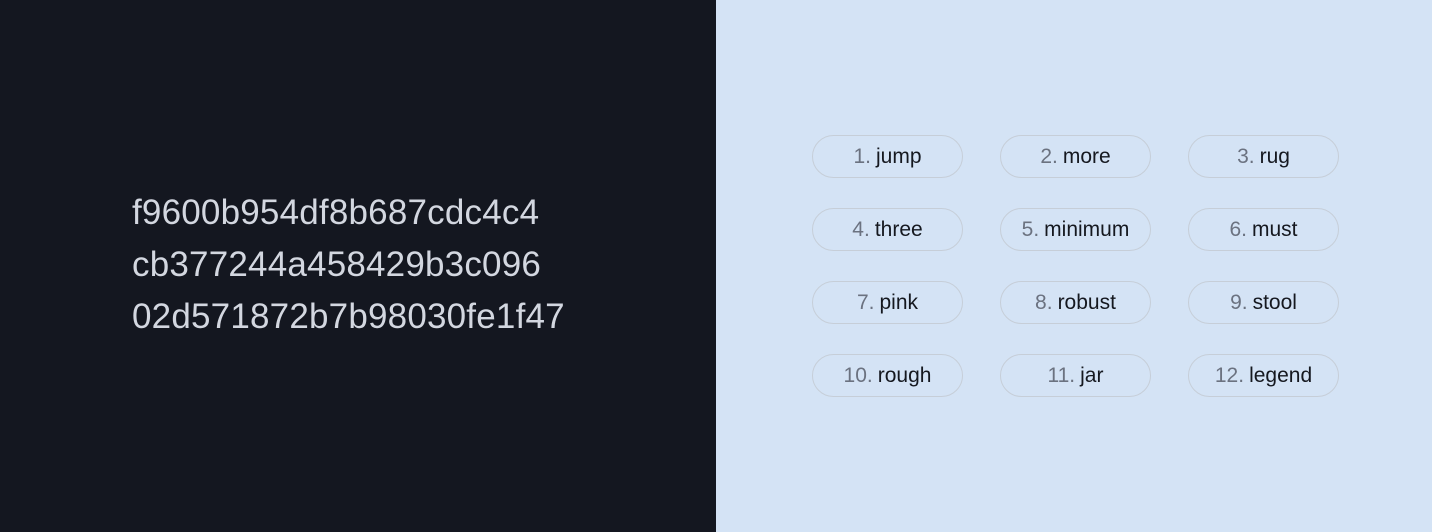 This screenshot has width=1432, height=532. I want to click on word-number: 11., so click(1061, 375).